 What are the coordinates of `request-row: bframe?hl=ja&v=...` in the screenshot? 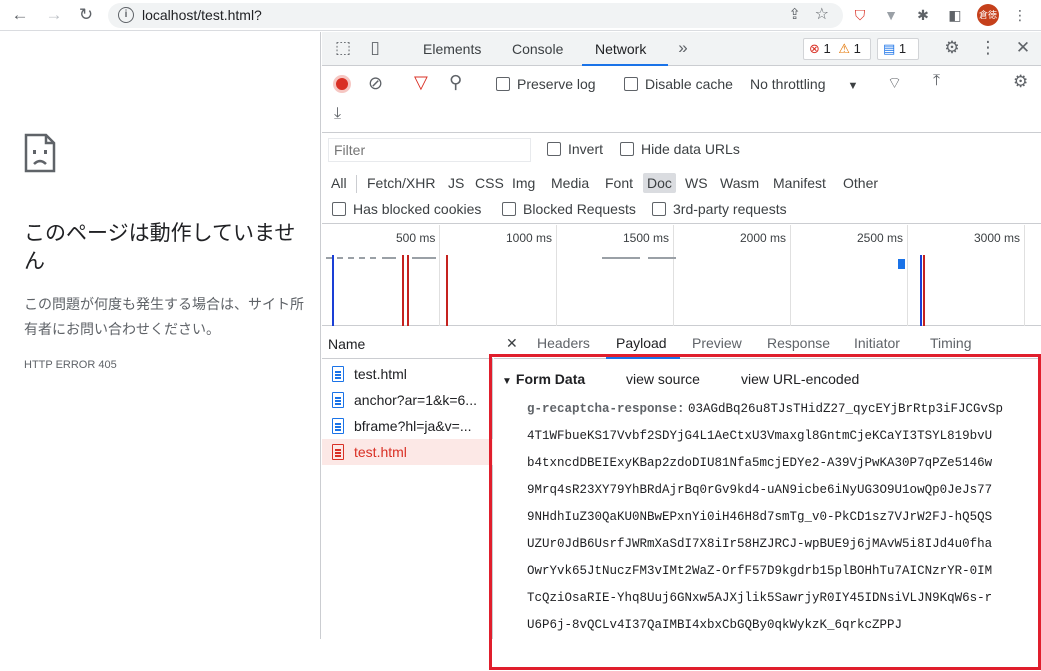 It's located at (407, 426).